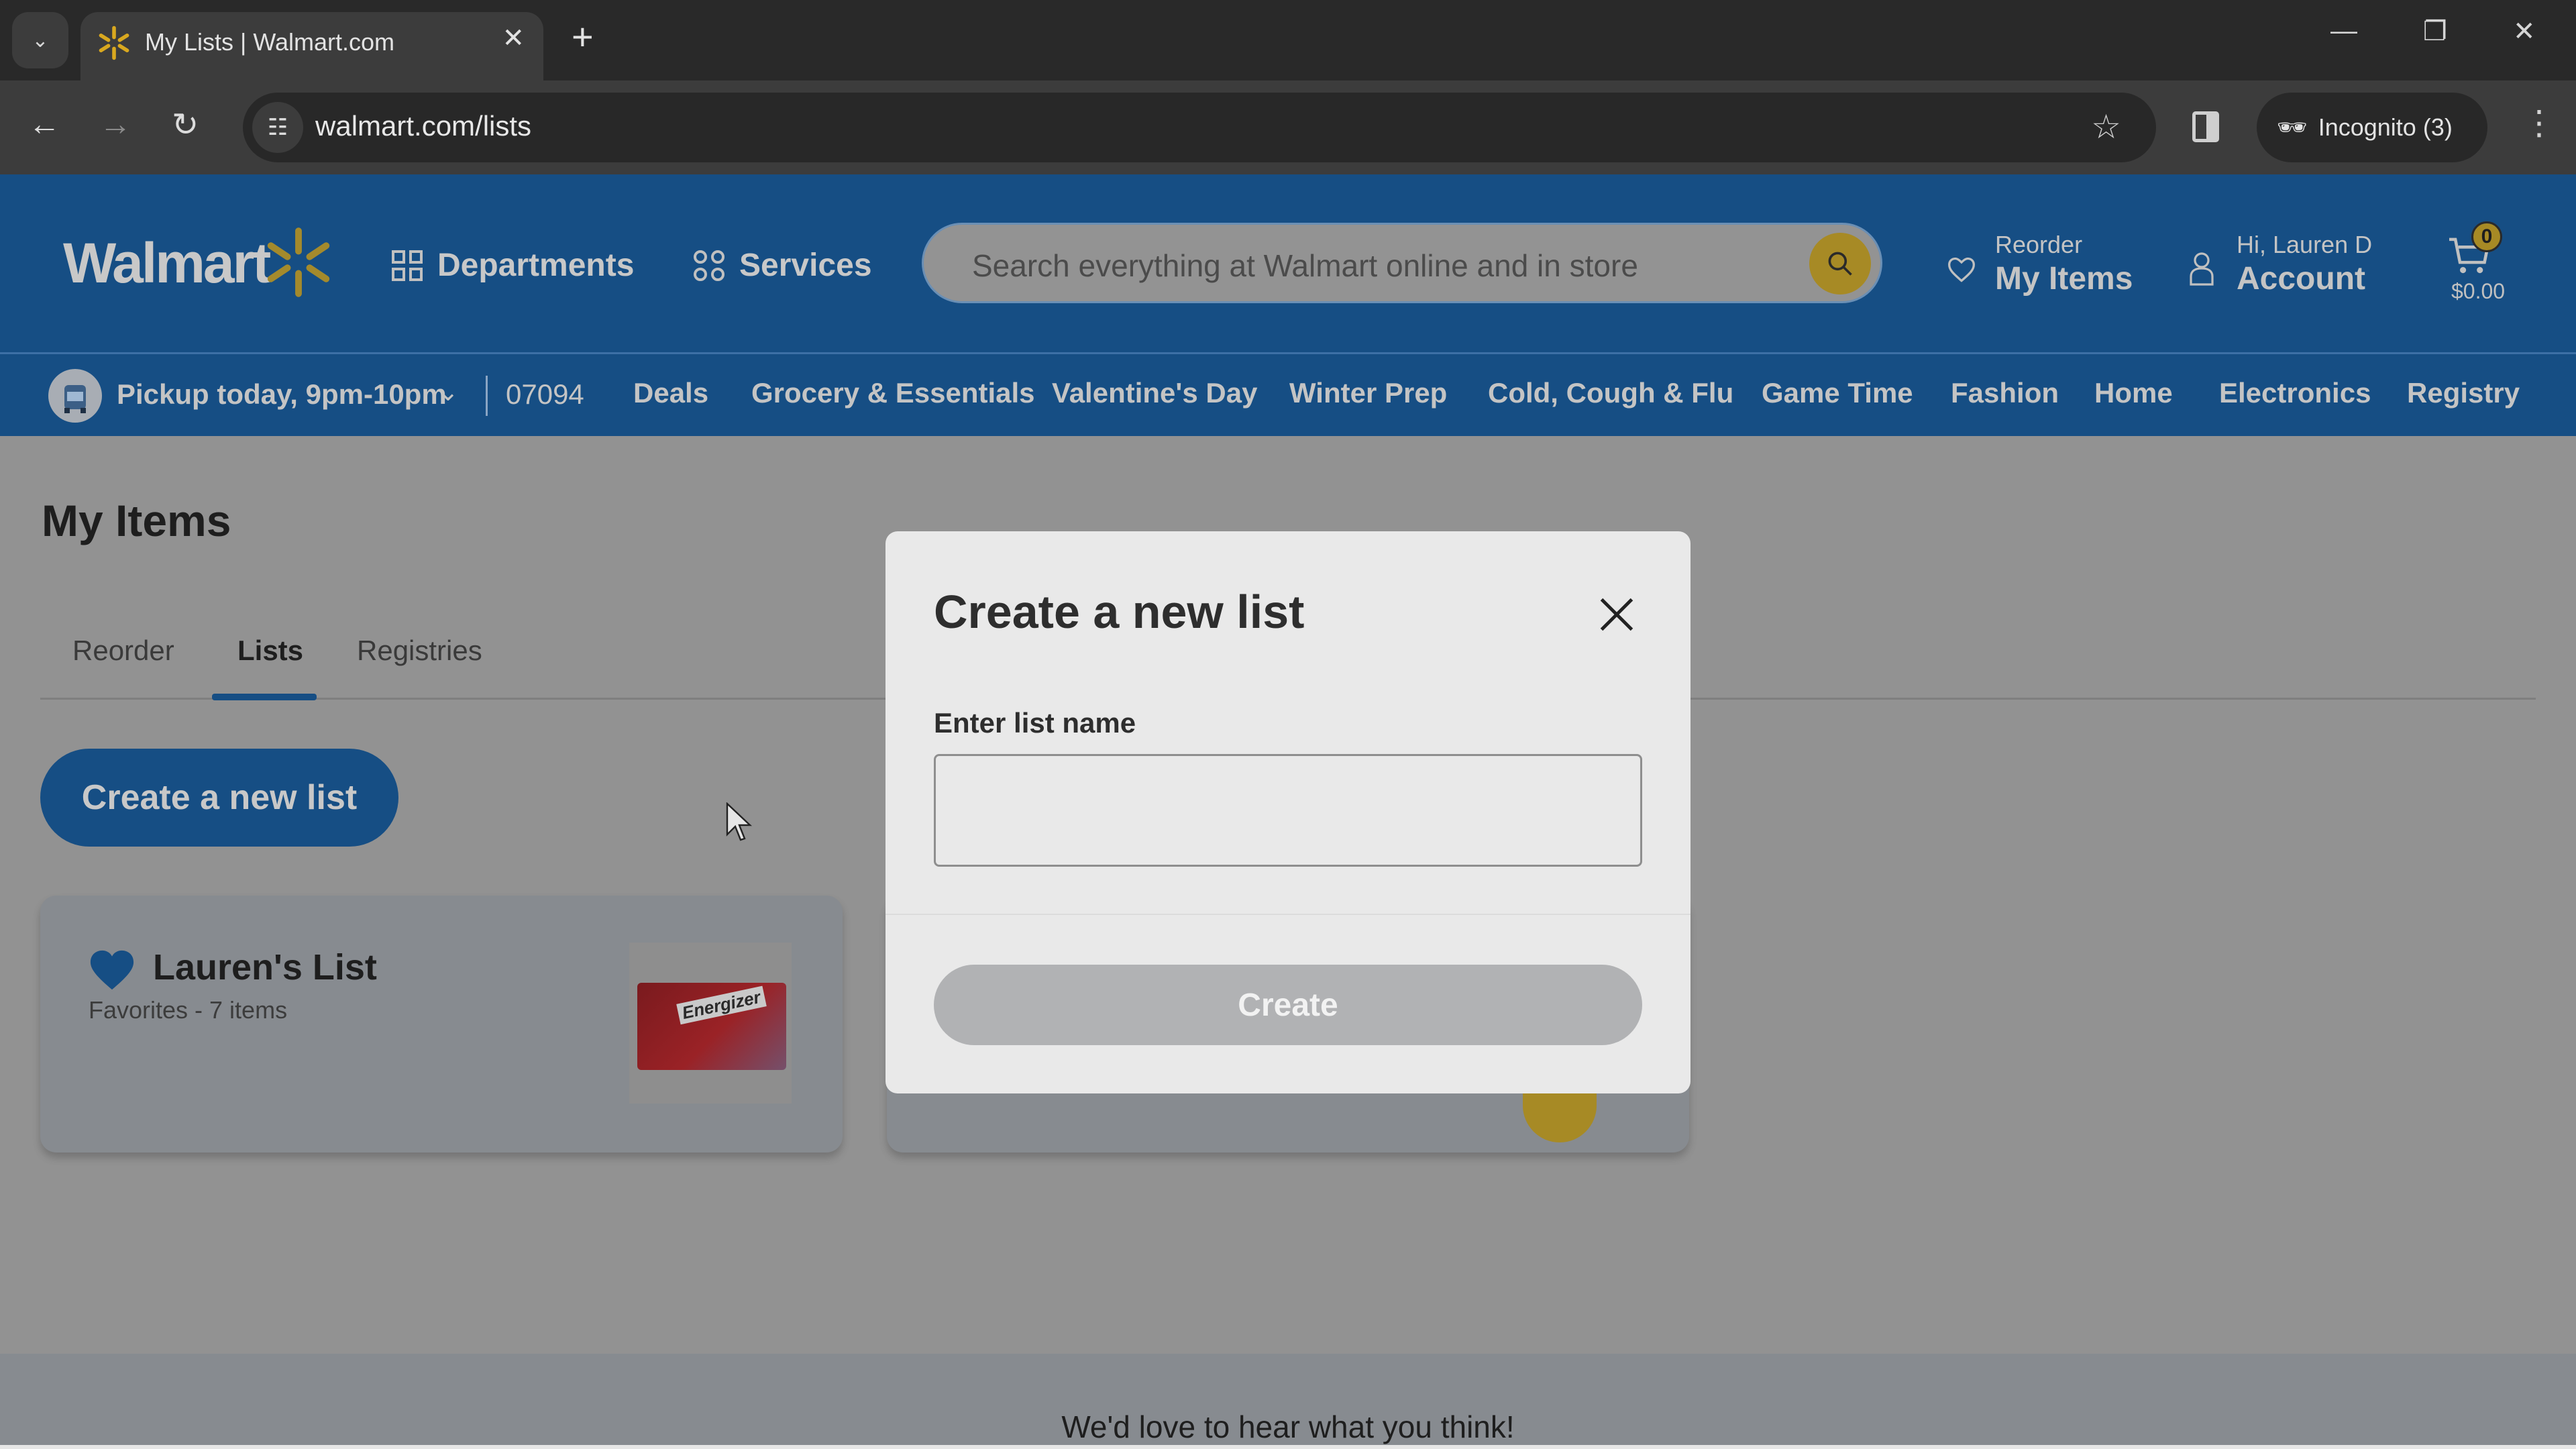 The image size is (2576, 1449). Describe the element at coordinates (1199, 127) in the screenshot. I see `address-bar: ☷ walmart.com/lists ☆` at that location.